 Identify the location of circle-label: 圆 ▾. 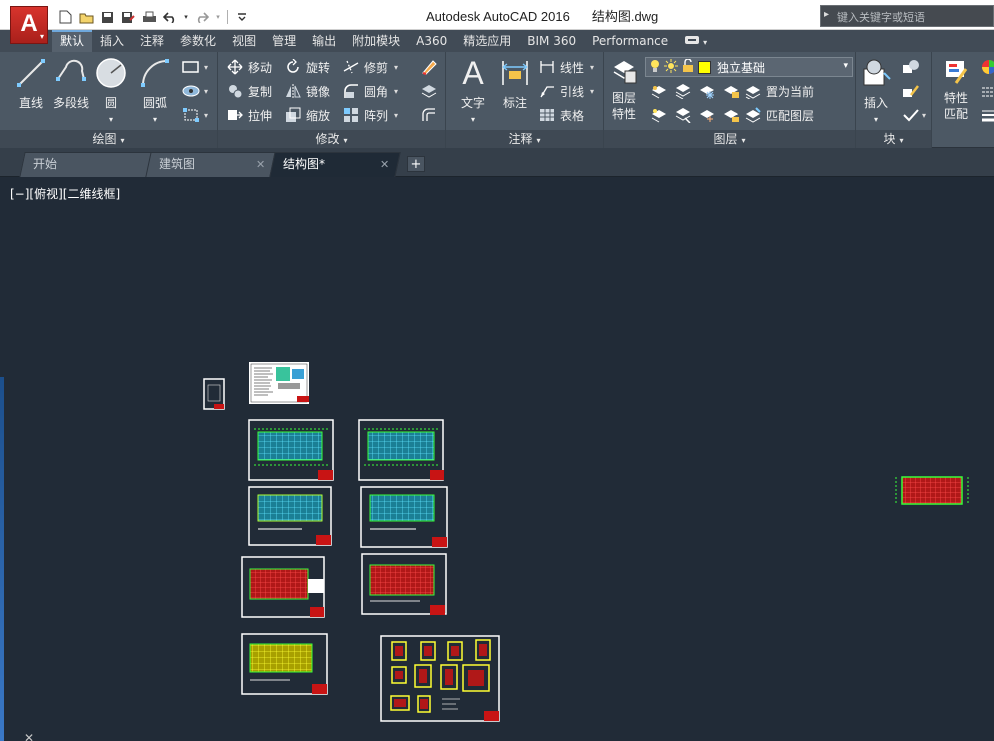
(111, 109).